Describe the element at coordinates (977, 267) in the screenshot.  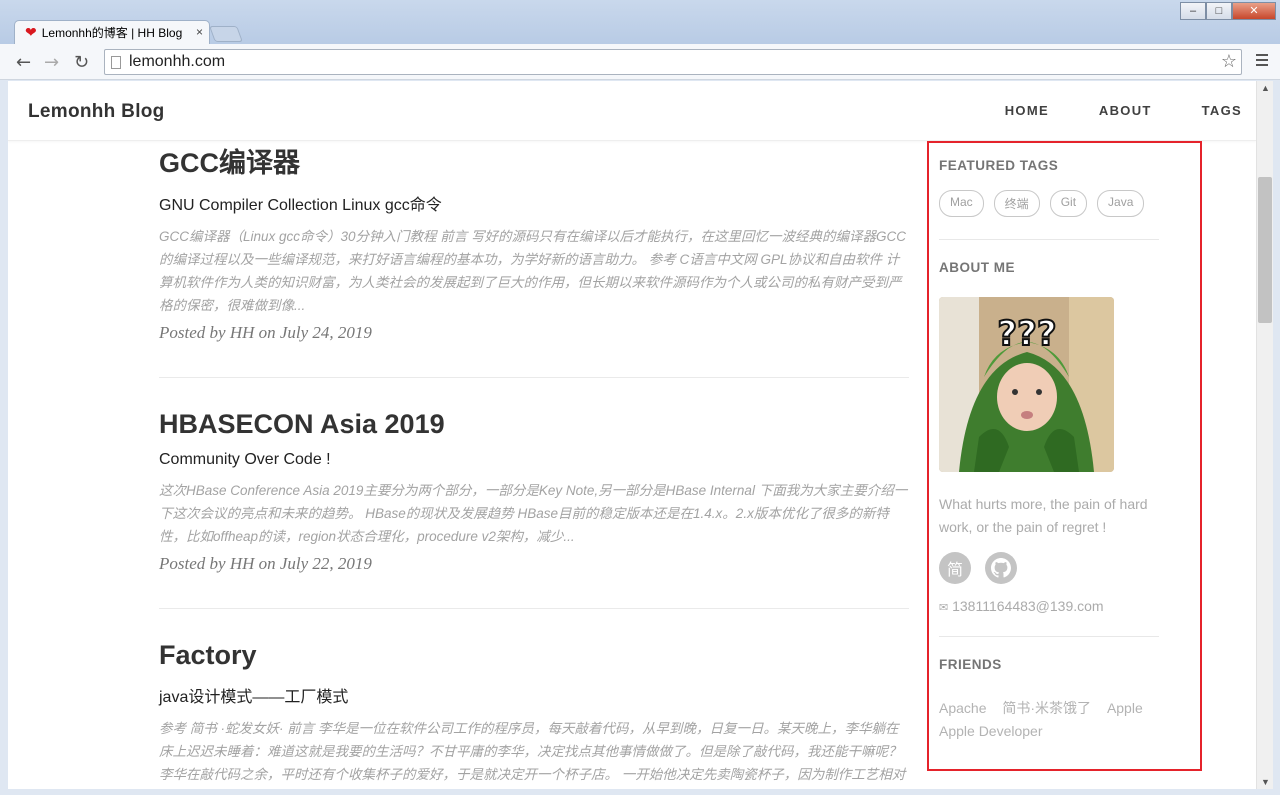
I see `about-me-heading: ABOUT ME` at that location.